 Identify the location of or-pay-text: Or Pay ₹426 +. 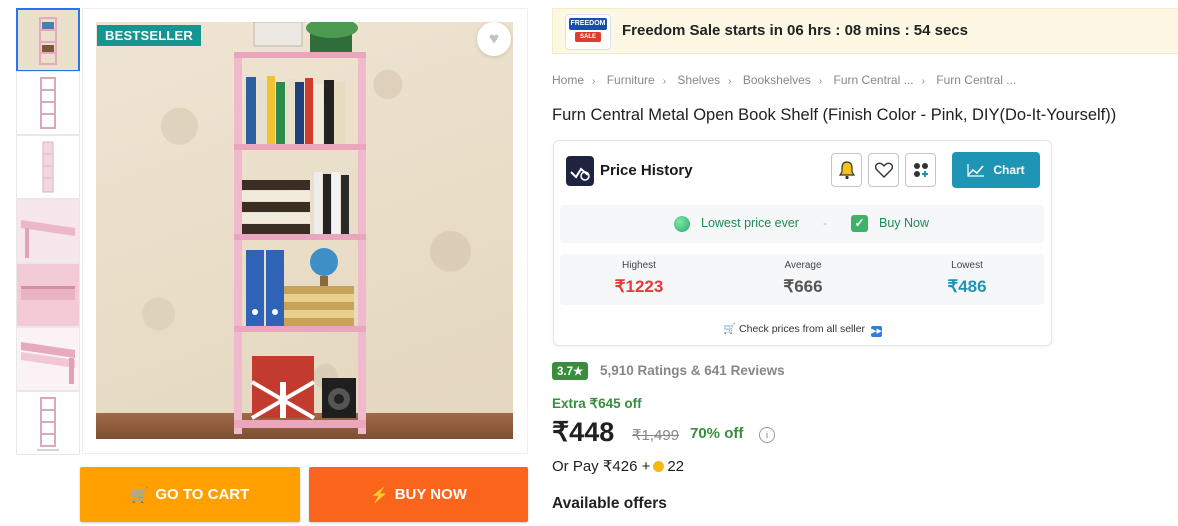
(601, 466).